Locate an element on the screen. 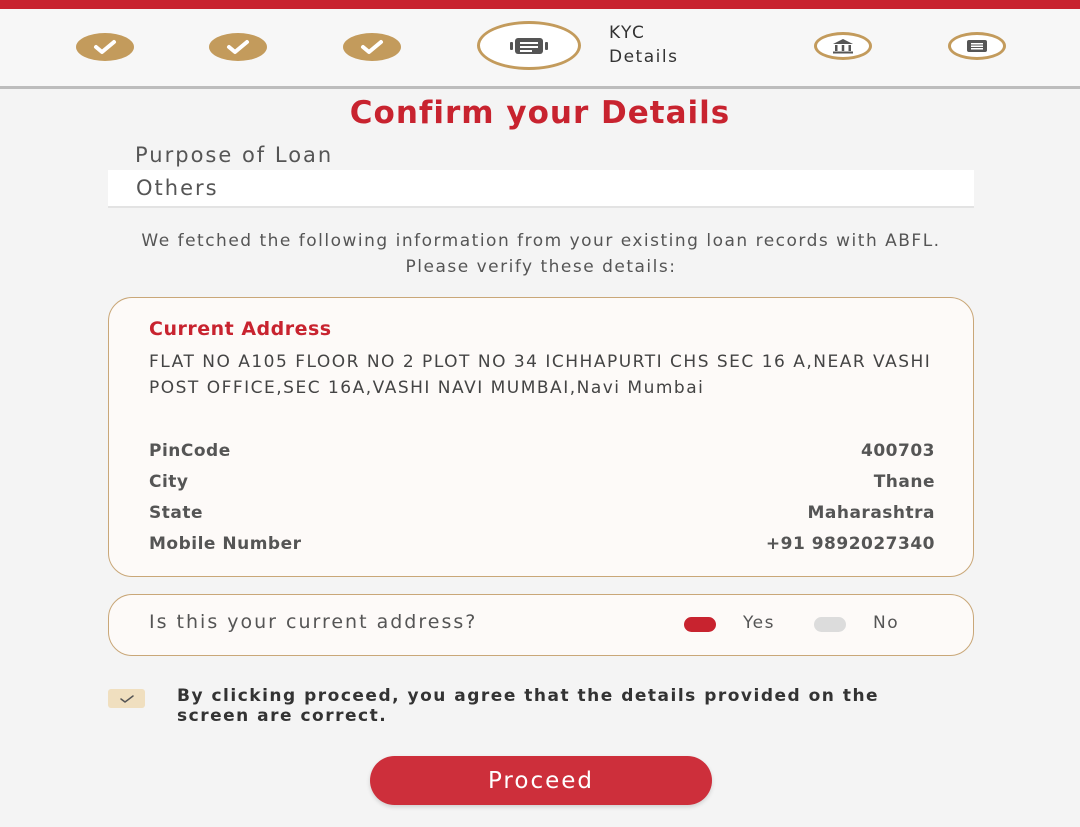 The height and width of the screenshot is (827, 1080). loan-purpose-label: Purpose of Loan is located at coordinates (234, 155).